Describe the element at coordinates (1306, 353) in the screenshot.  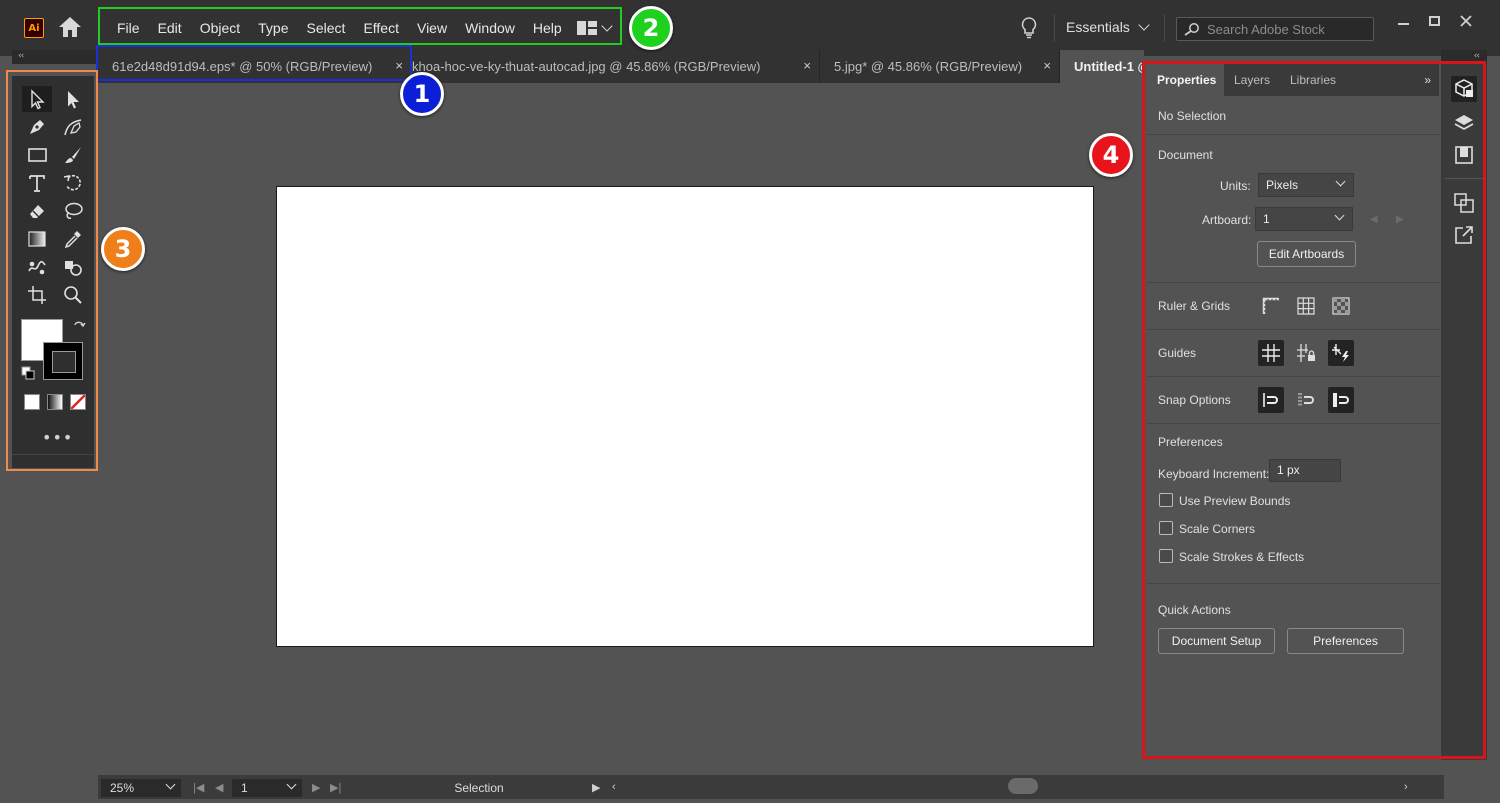
I see `lock-guides-icon` at that location.